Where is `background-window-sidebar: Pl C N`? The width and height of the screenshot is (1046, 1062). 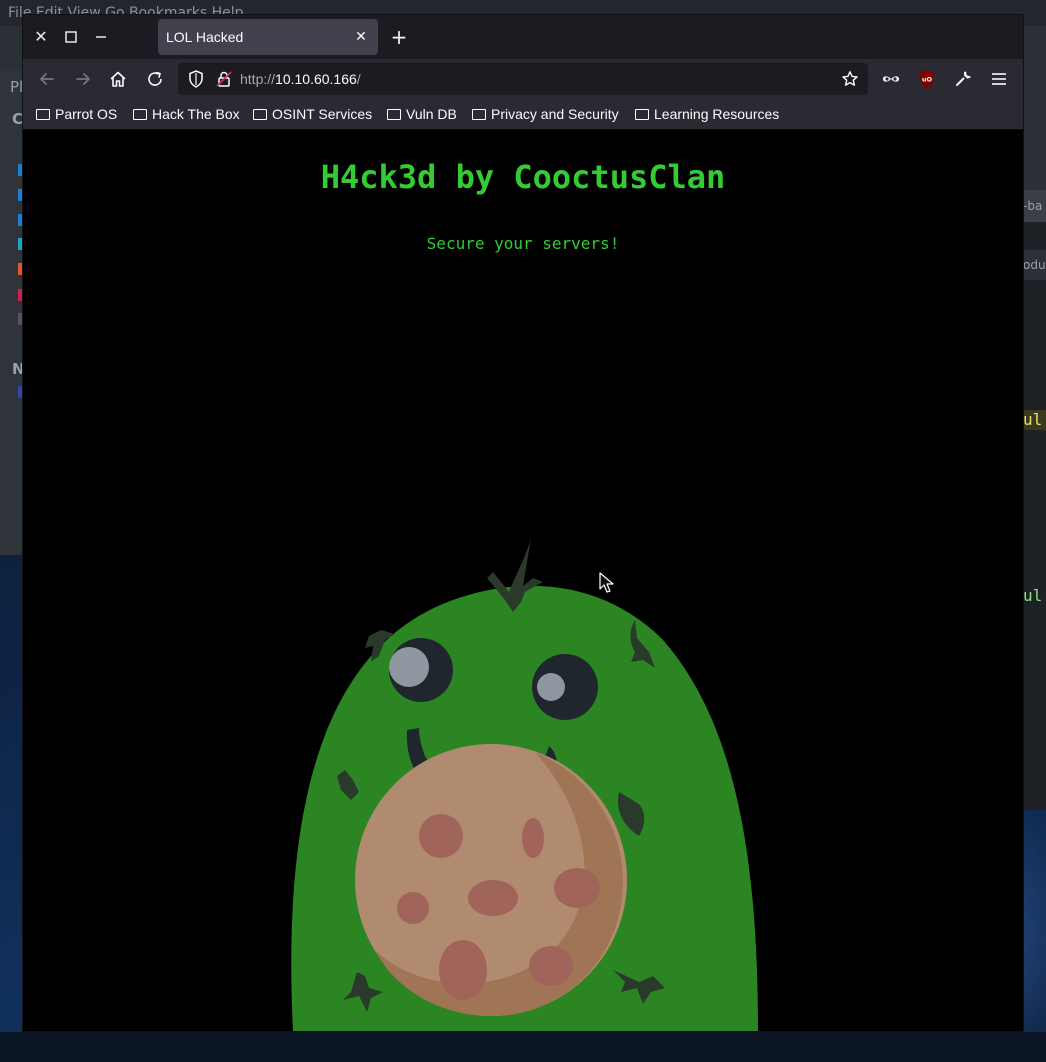
background-window-sidebar: Pl C N is located at coordinates (12, 312).